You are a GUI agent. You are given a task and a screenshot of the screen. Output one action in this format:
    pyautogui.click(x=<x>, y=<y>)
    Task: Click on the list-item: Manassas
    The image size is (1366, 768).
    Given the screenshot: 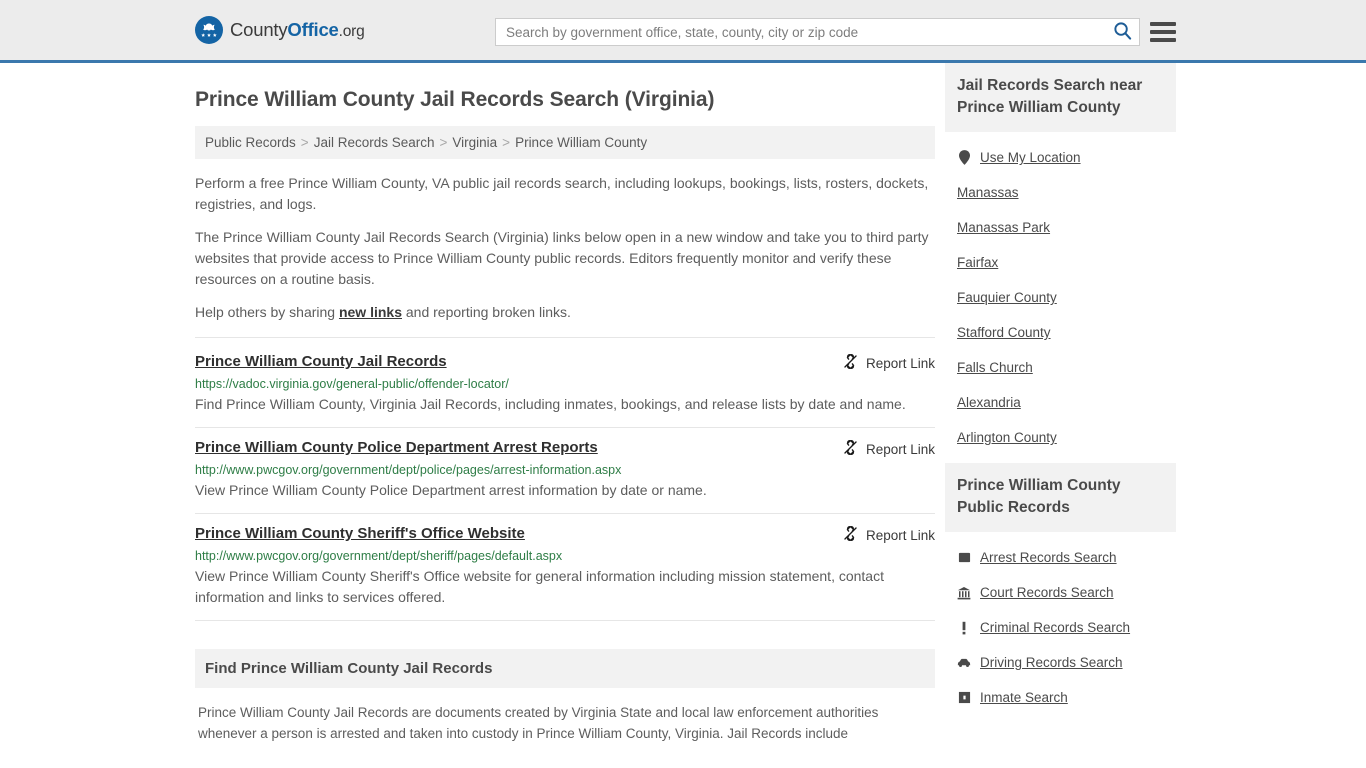 What is the action you would take?
    pyautogui.click(x=1060, y=192)
    